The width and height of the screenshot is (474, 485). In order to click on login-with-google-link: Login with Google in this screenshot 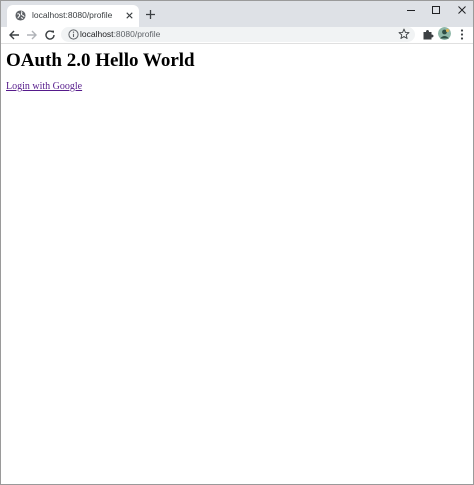, I will do `click(44, 87)`.